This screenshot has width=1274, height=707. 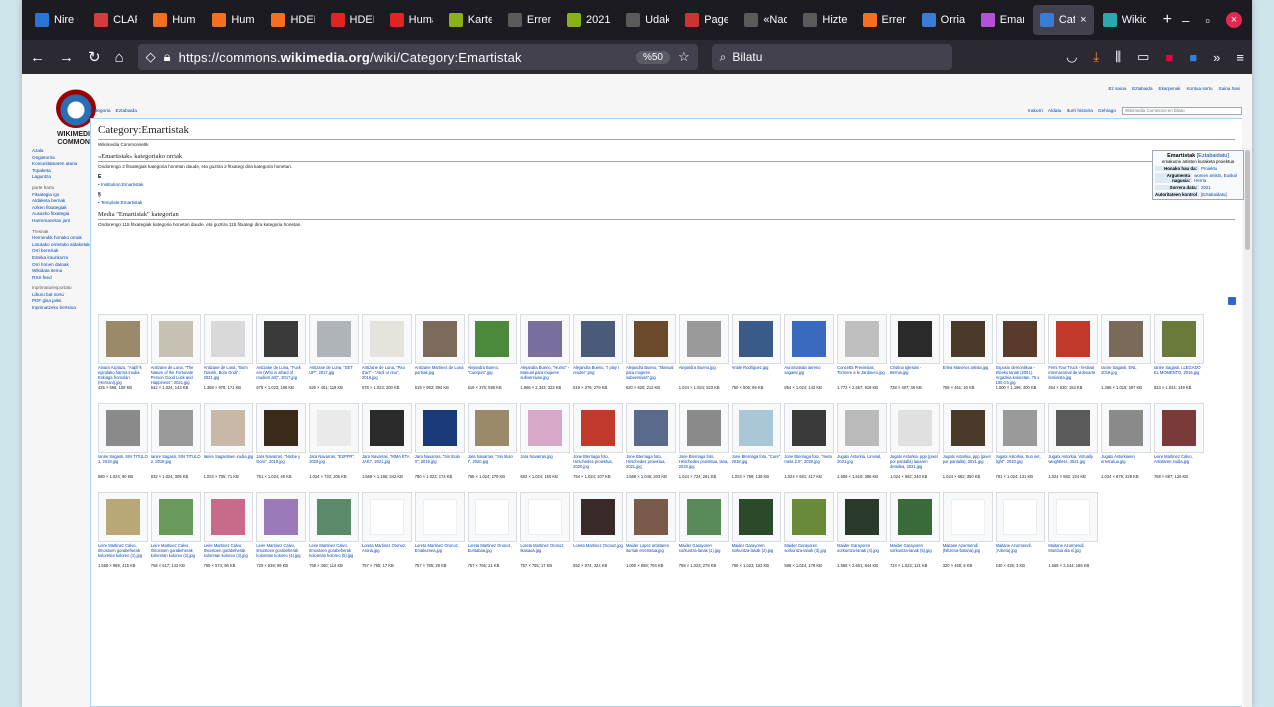 I want to click on extension-icon-2: ■, so click(x=1193, y=57).